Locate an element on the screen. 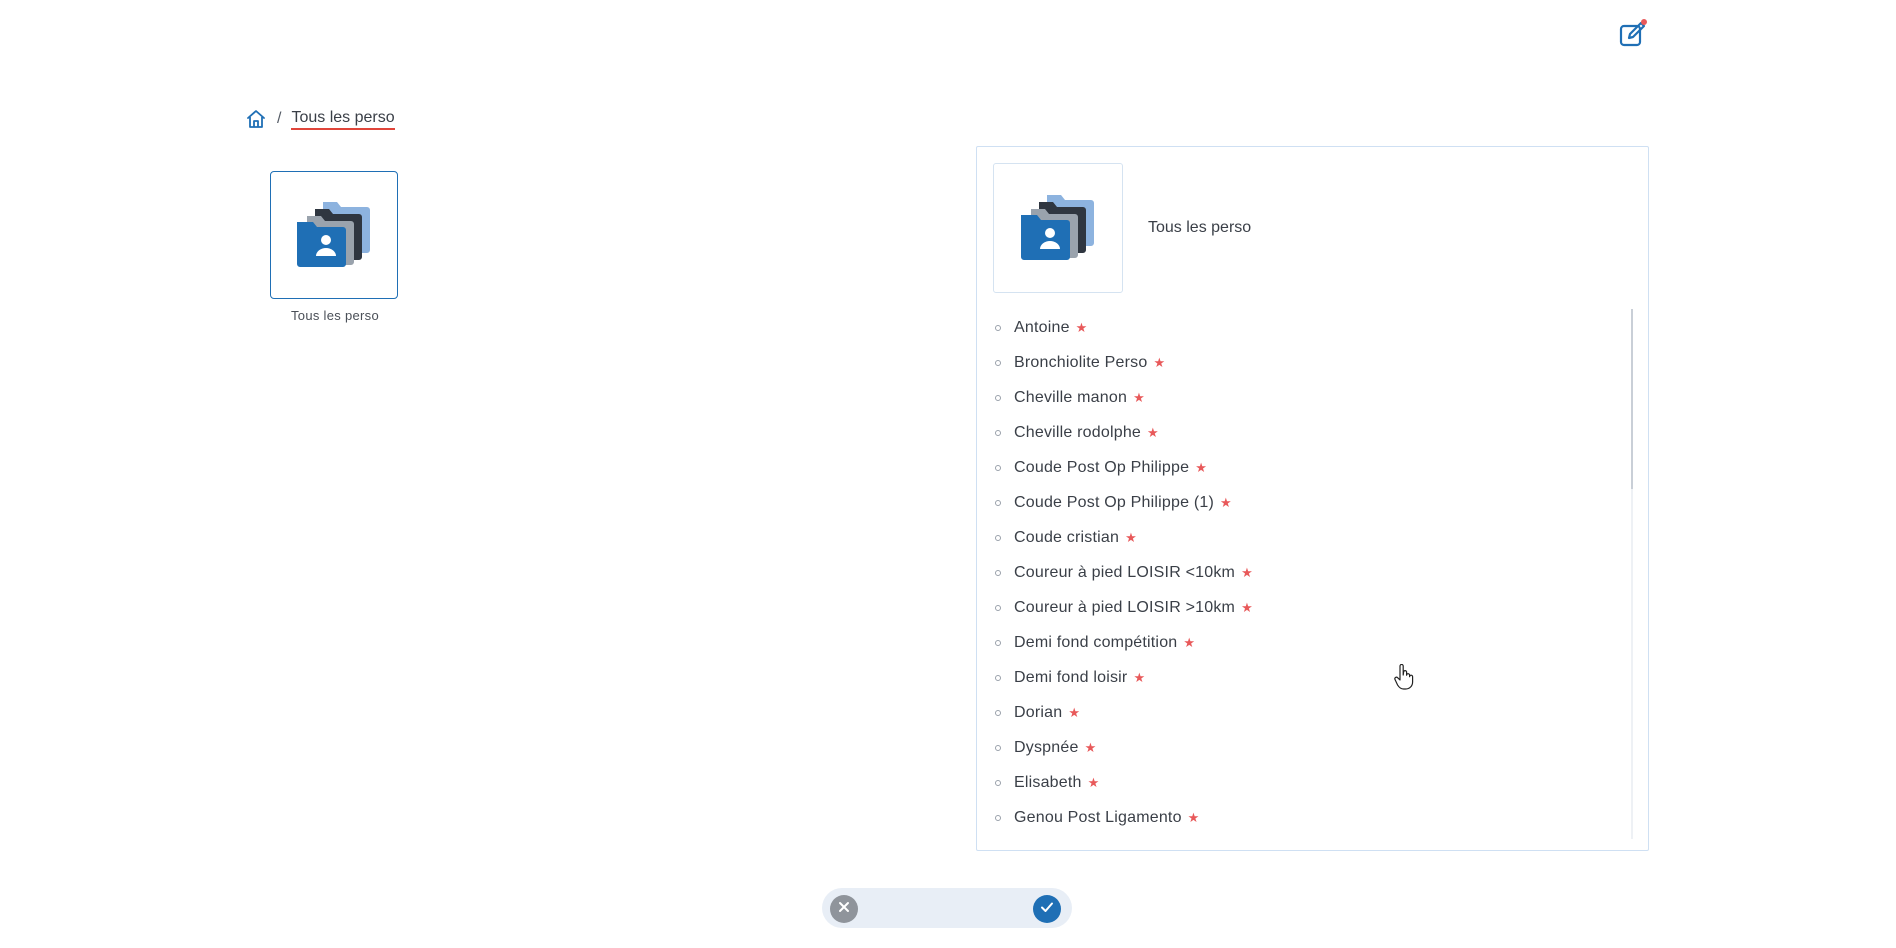  list-item: Cheville manon ★ is located at coordinates (1297, 397).